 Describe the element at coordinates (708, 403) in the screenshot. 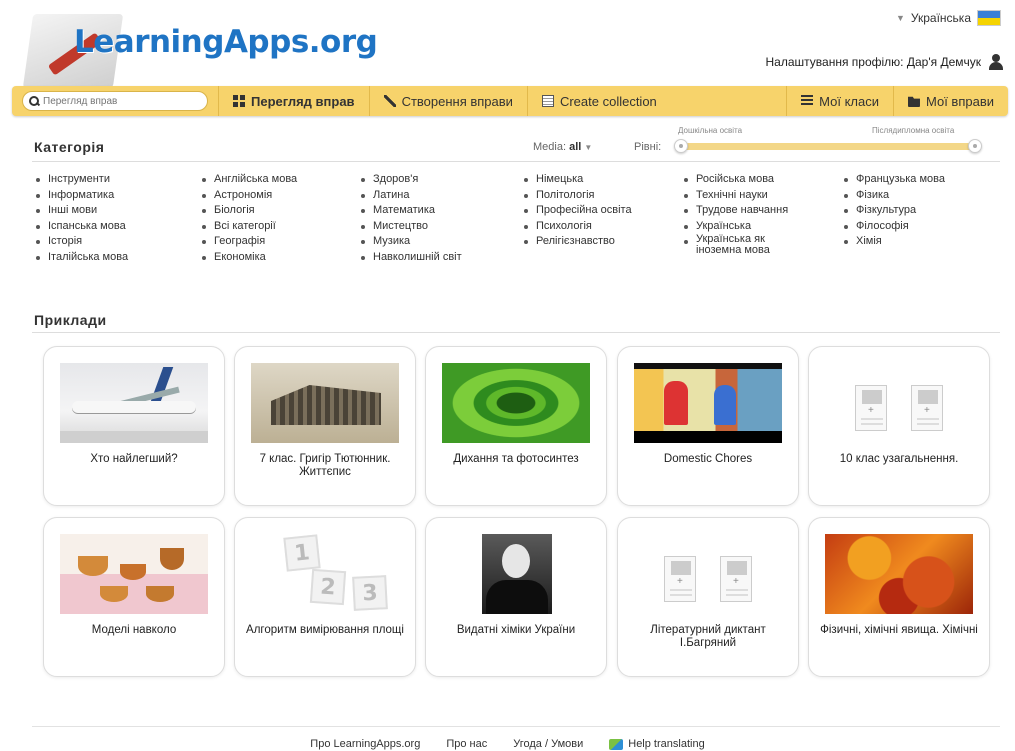

I see `cartoon-video` at that location.